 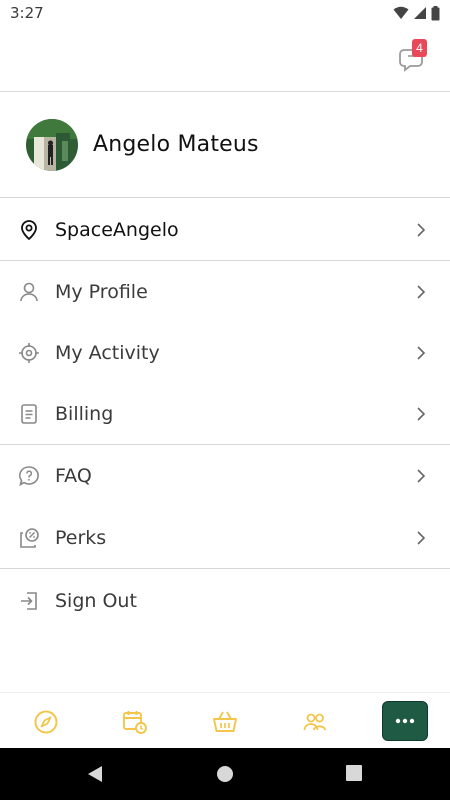 What do you see at coordinates (225, 475) in the screenshot?
I see `menu-item-faq: FAQ` at bounding box center [225, 475].